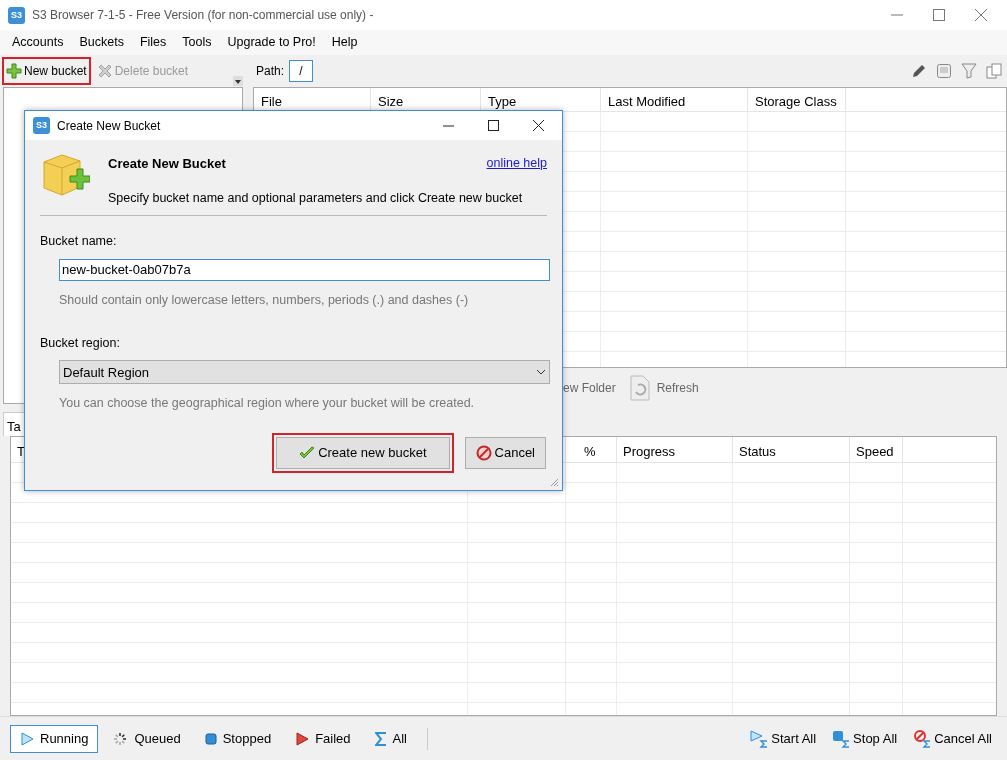 This screenshot has width=1007, height=760. I want to click on menu-item: Files, so click(153, 42).